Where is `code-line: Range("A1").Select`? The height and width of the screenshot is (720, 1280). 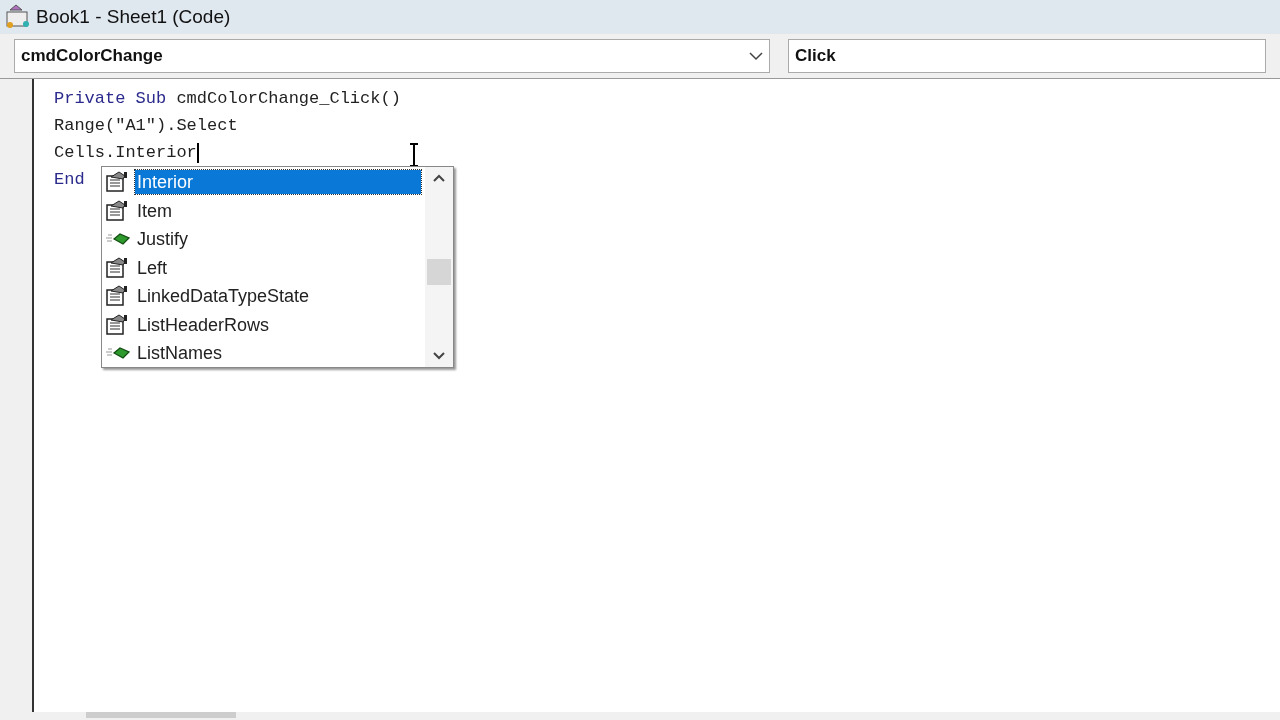
code-line: Range("A1").Select is located at coordinates (146, 125).